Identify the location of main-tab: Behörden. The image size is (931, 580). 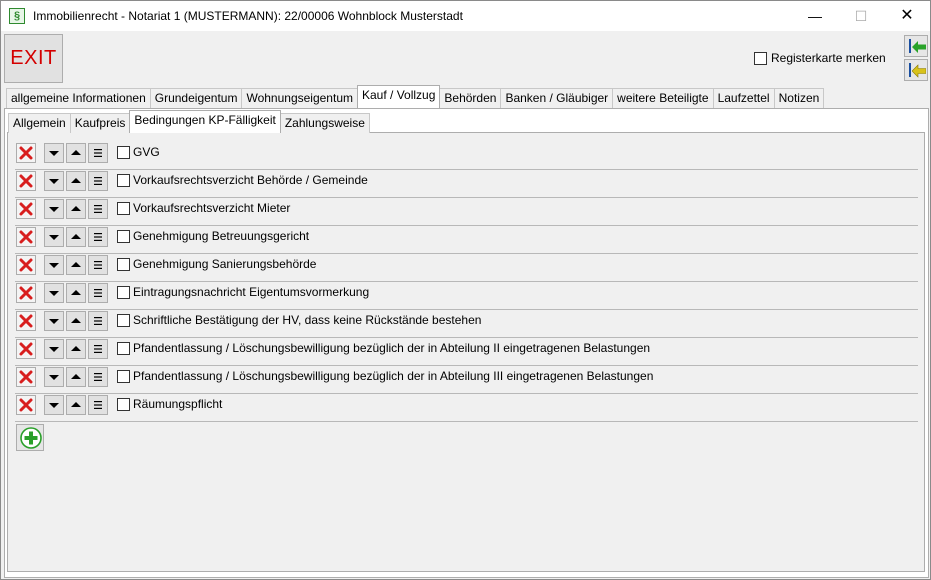
(470, 98).